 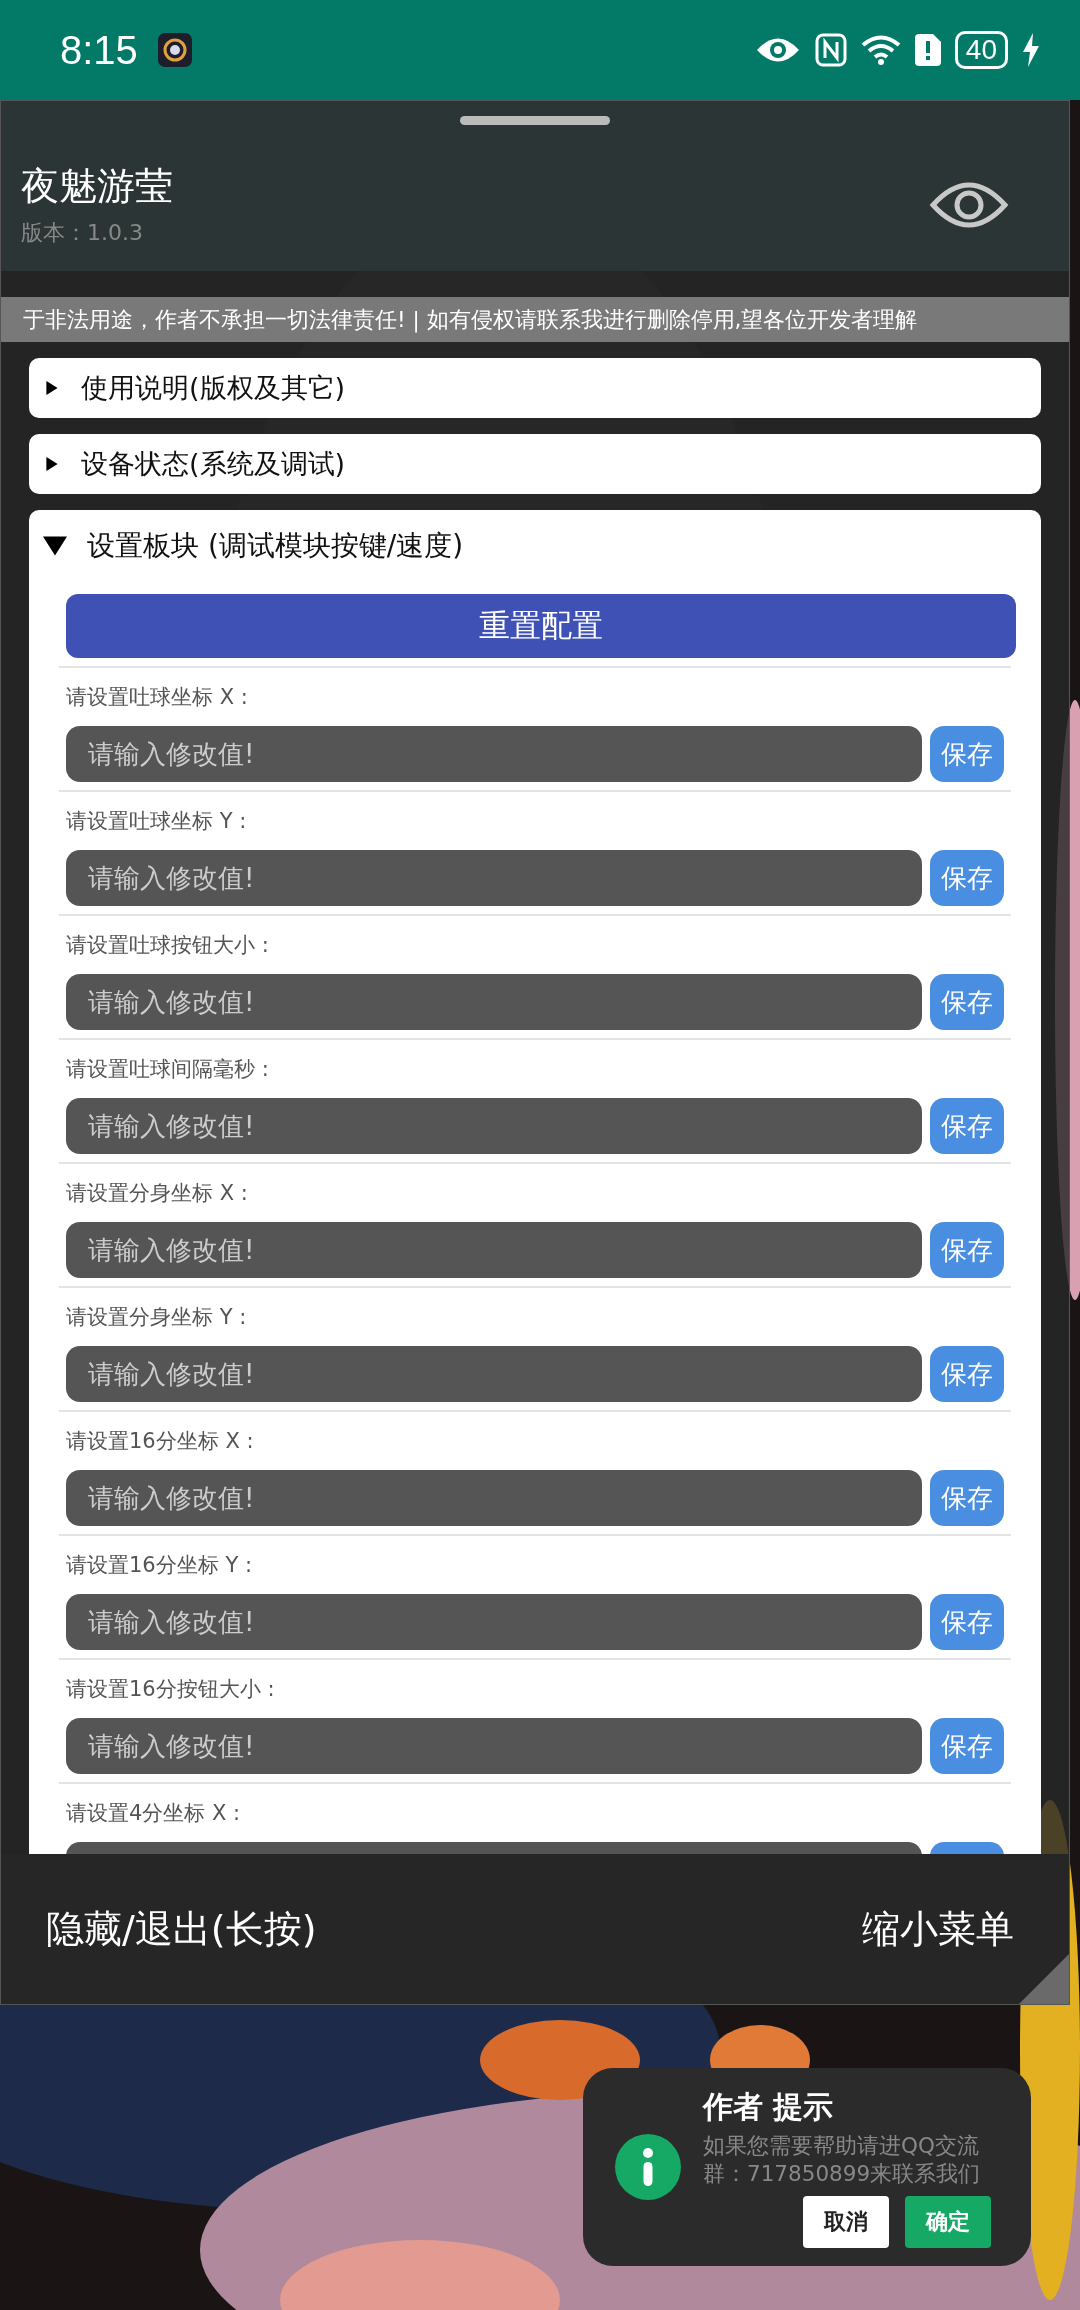 I want to click on charging-icon, so click(x=1031, y=50).